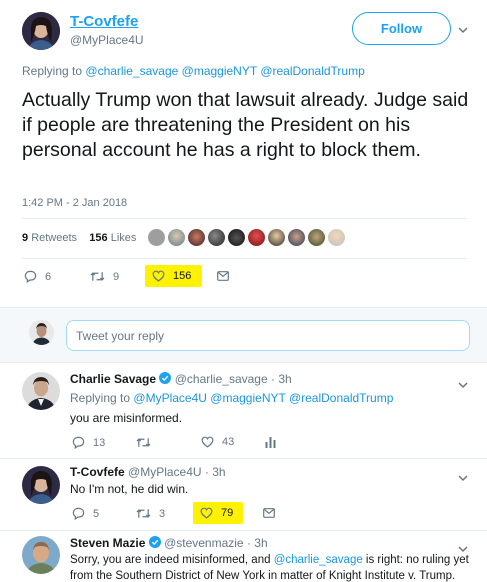 The width and height of the screenshot is (487, 582). I want to click on reply-header: T-Covfefe @MyPlace4U · 3h, so click(148, 472).